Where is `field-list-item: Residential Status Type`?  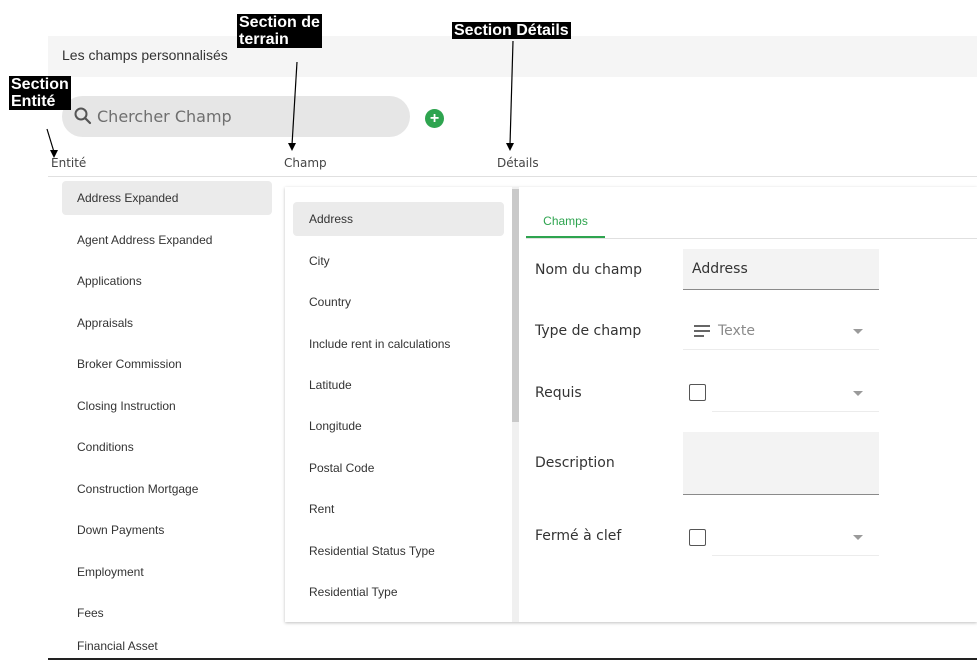
field-list-item: Residential Status Type is located at coordinates (398, 551).